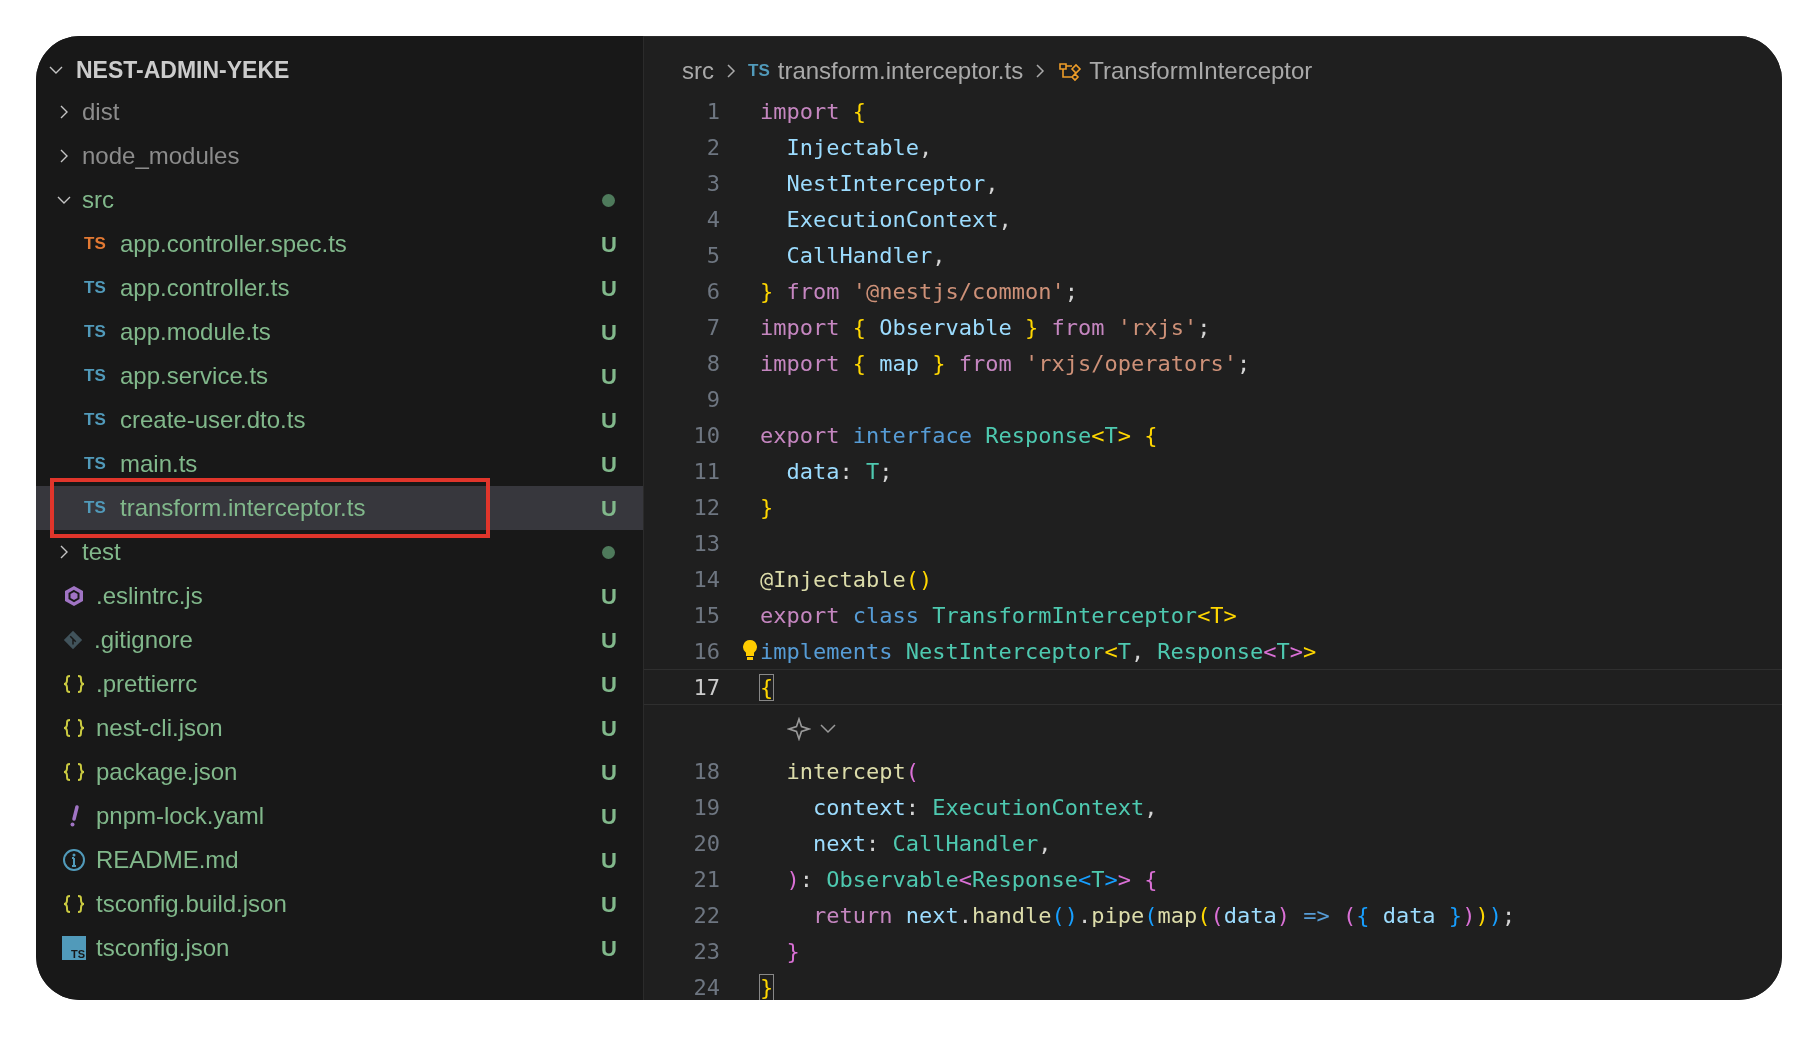 This screenshot has width=1818, height=1038. What do you see at coordinates (712, 363) in the screenshot?
I see `line-number: 8` at bounding box center [712, 363].